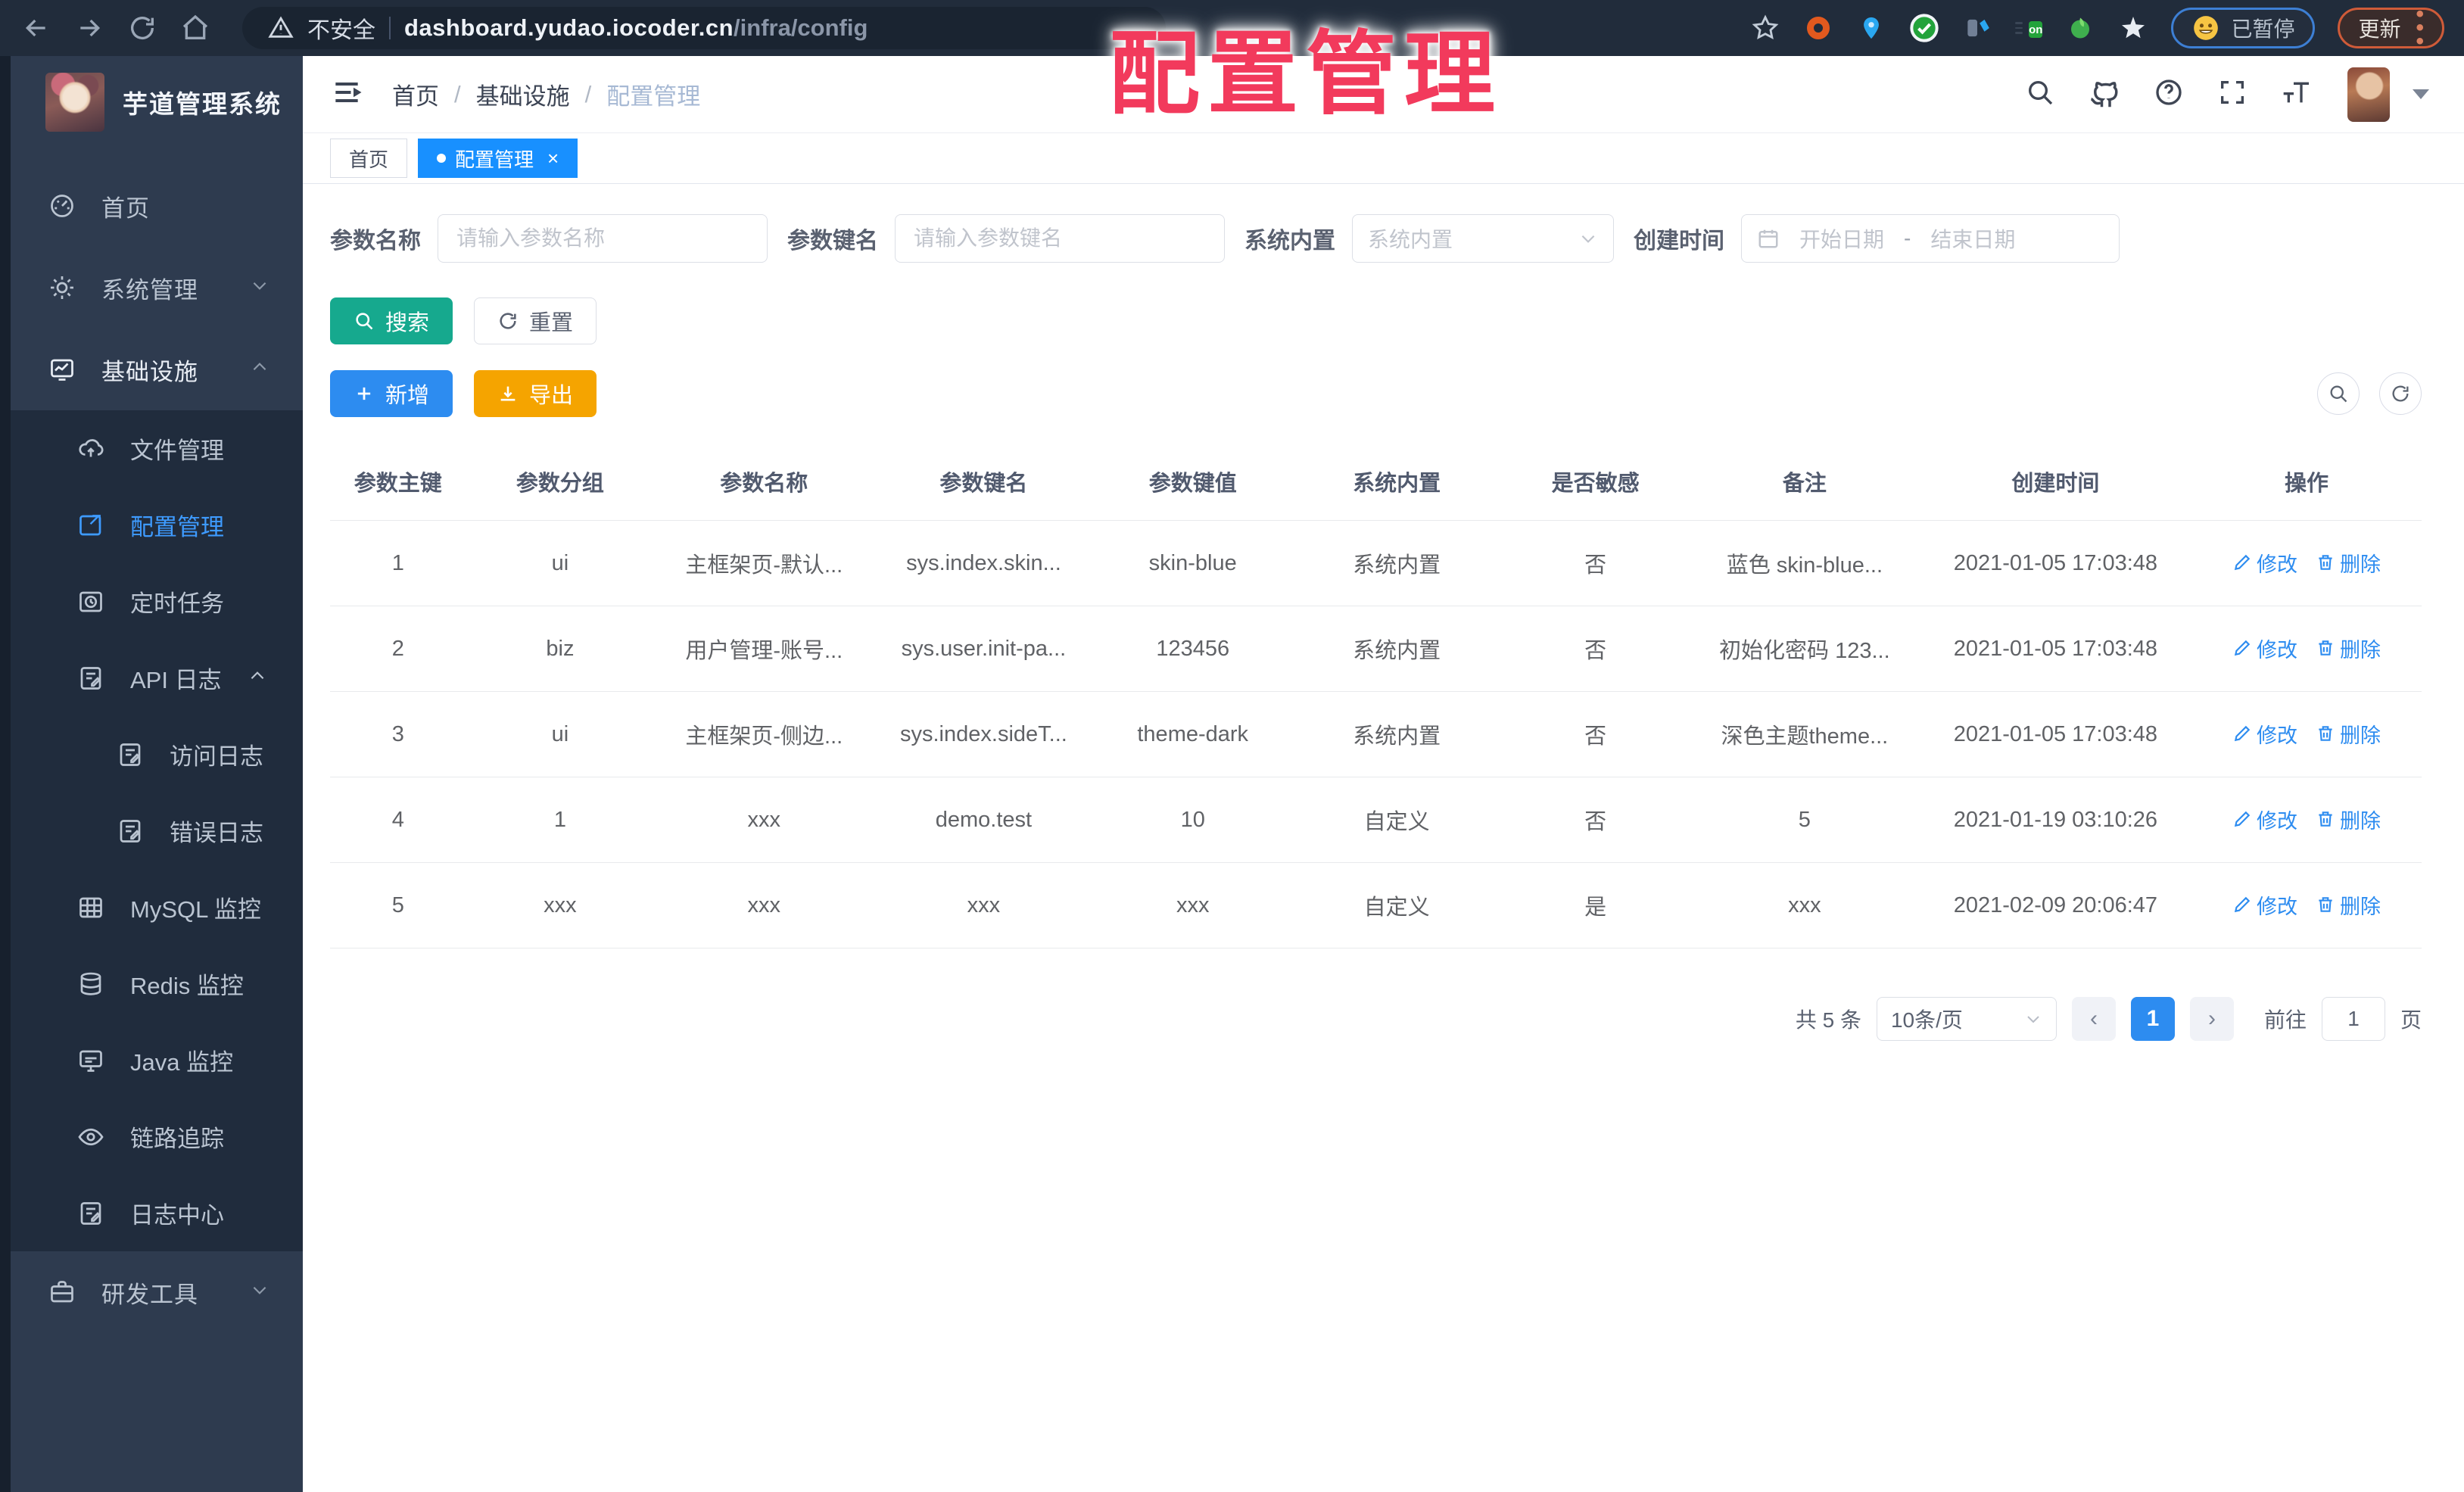  What do you see at coordinates (157, 831) in the screenshot?
I see `sidebar-item-error-log: 错误日志` at bounding box center [157, 831].